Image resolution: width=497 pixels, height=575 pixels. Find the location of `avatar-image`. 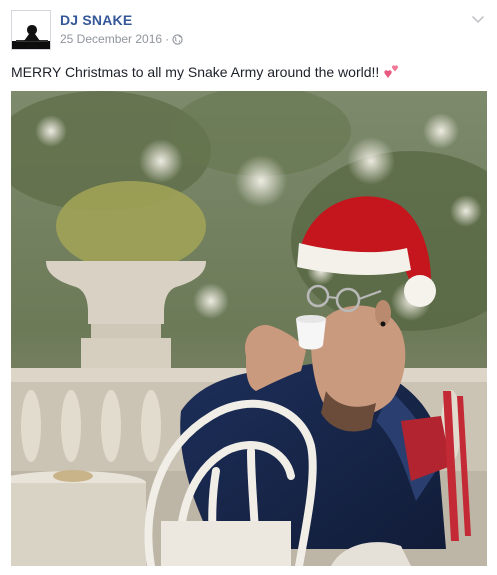

avatar-image is located at coordinates (31, 30).